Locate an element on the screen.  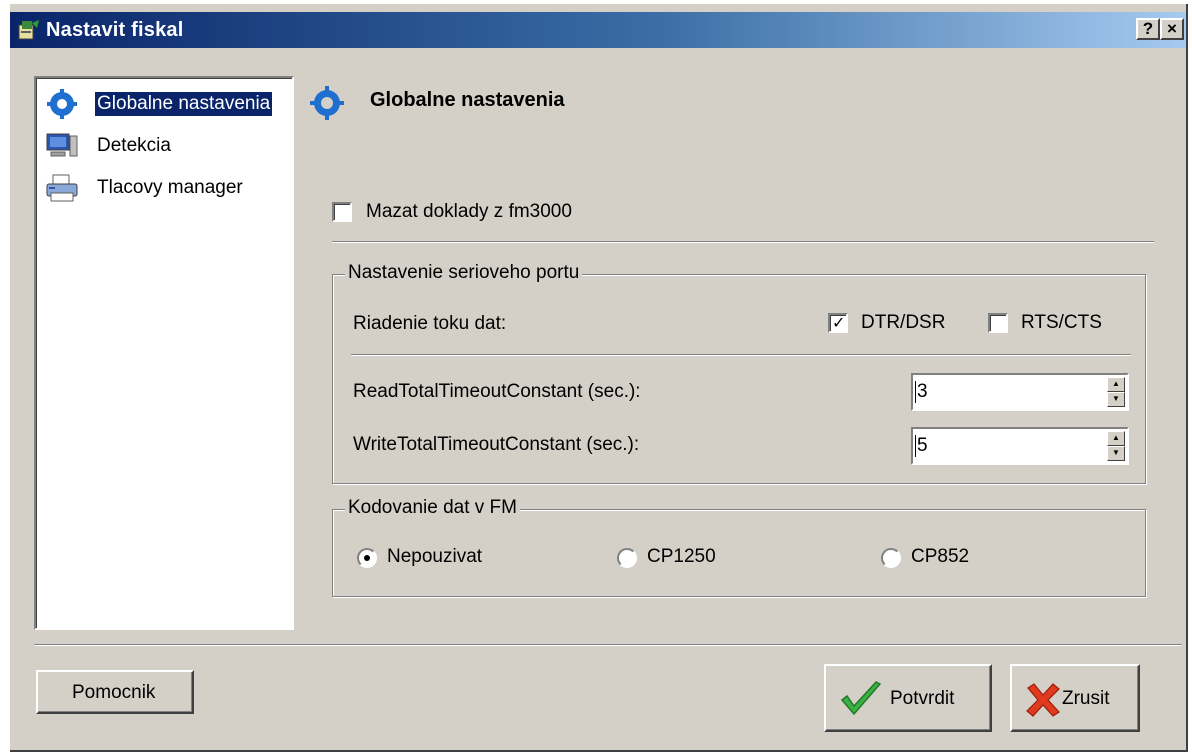
nepouzivat-radio is located at coordinates (367, 558).